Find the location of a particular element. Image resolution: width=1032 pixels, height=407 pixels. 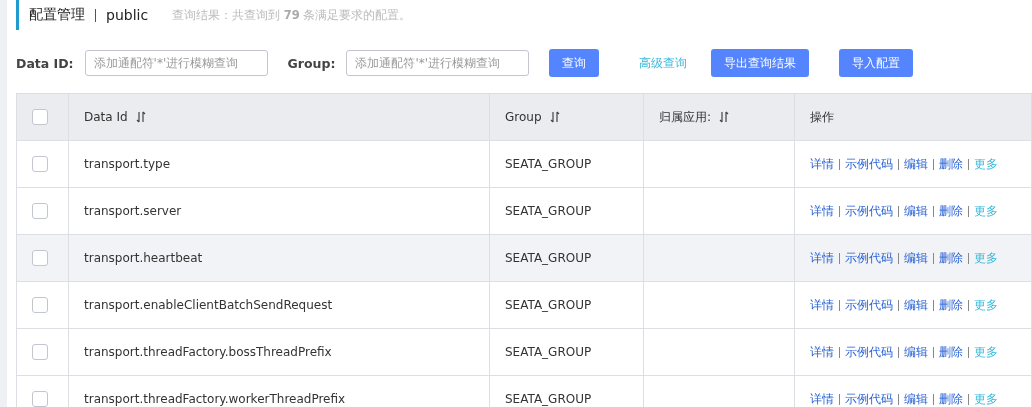

table-row: transport.enableClientBatchSendRequest SEATA_GROUP 详情 示例代码 编辑 删除 更多 is located at coordinates (524, 305).